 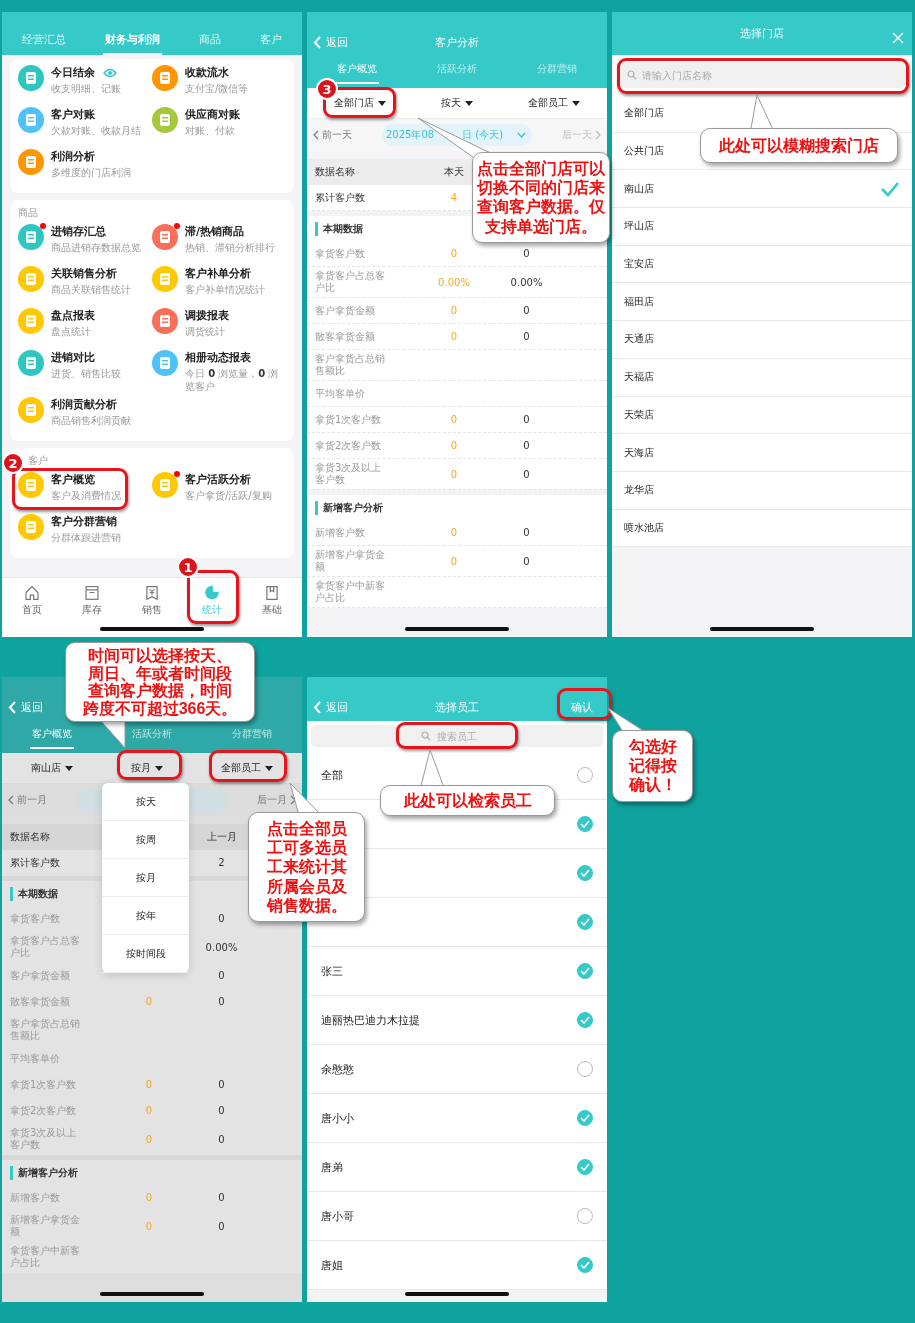 I want to click on item-title: 滞/热销商品, so click(x=215, y=231).